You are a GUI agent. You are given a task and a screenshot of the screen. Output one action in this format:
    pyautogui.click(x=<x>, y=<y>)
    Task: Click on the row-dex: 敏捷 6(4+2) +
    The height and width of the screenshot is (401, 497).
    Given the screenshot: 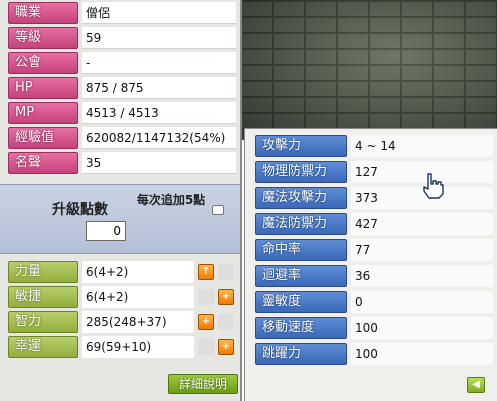 What is the action you would take?
    pyautogui.click(x=120, y=297)
    